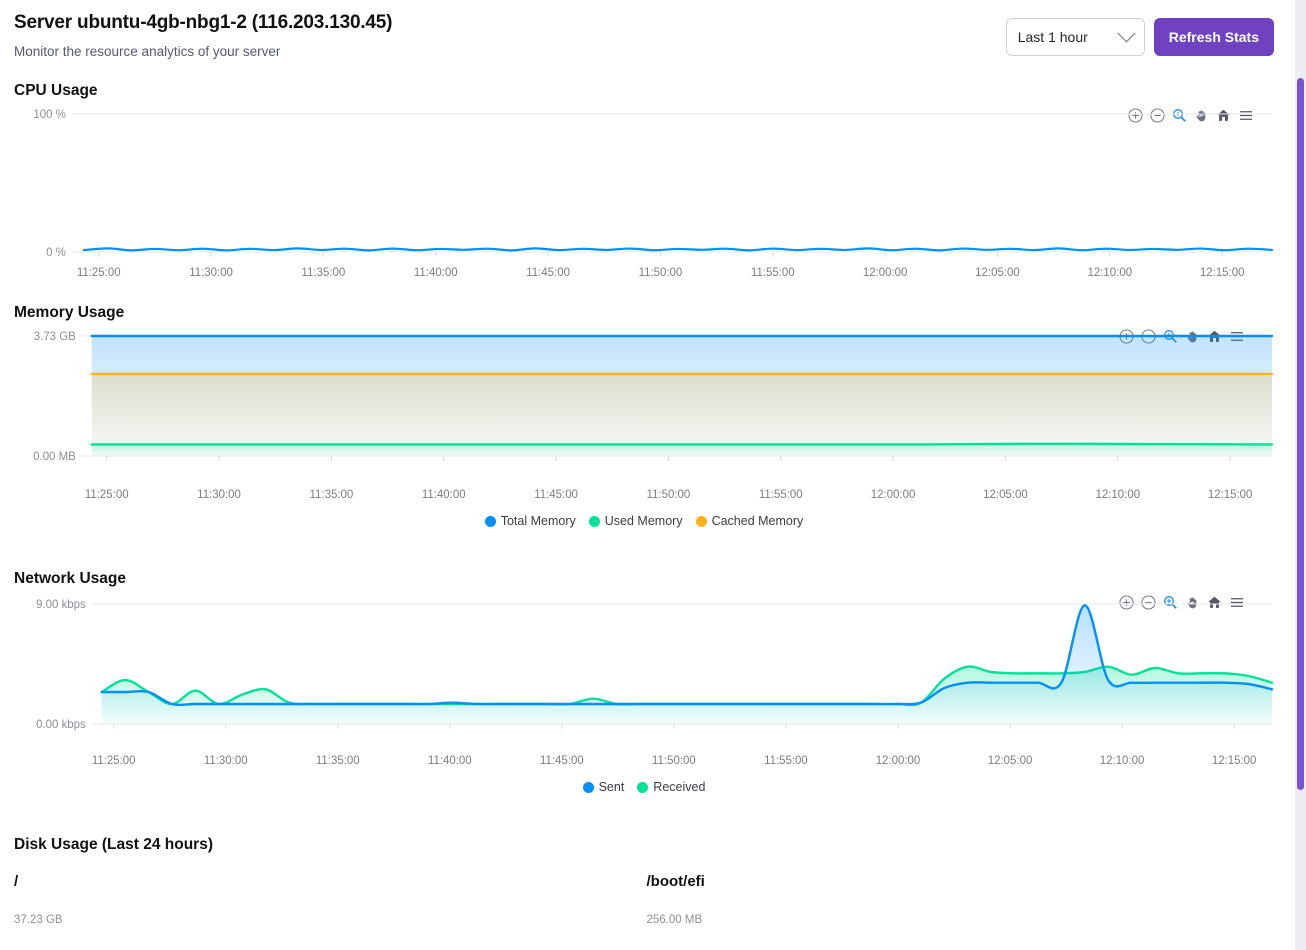  I want to click on memory-ytick-bottom: 0.00 MB, so click(54, 457).